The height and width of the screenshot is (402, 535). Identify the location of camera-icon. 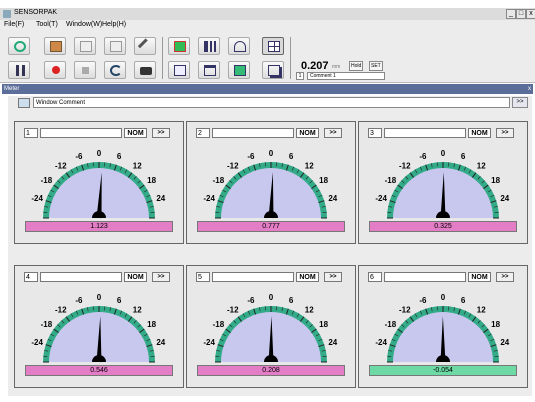
(146, 71).